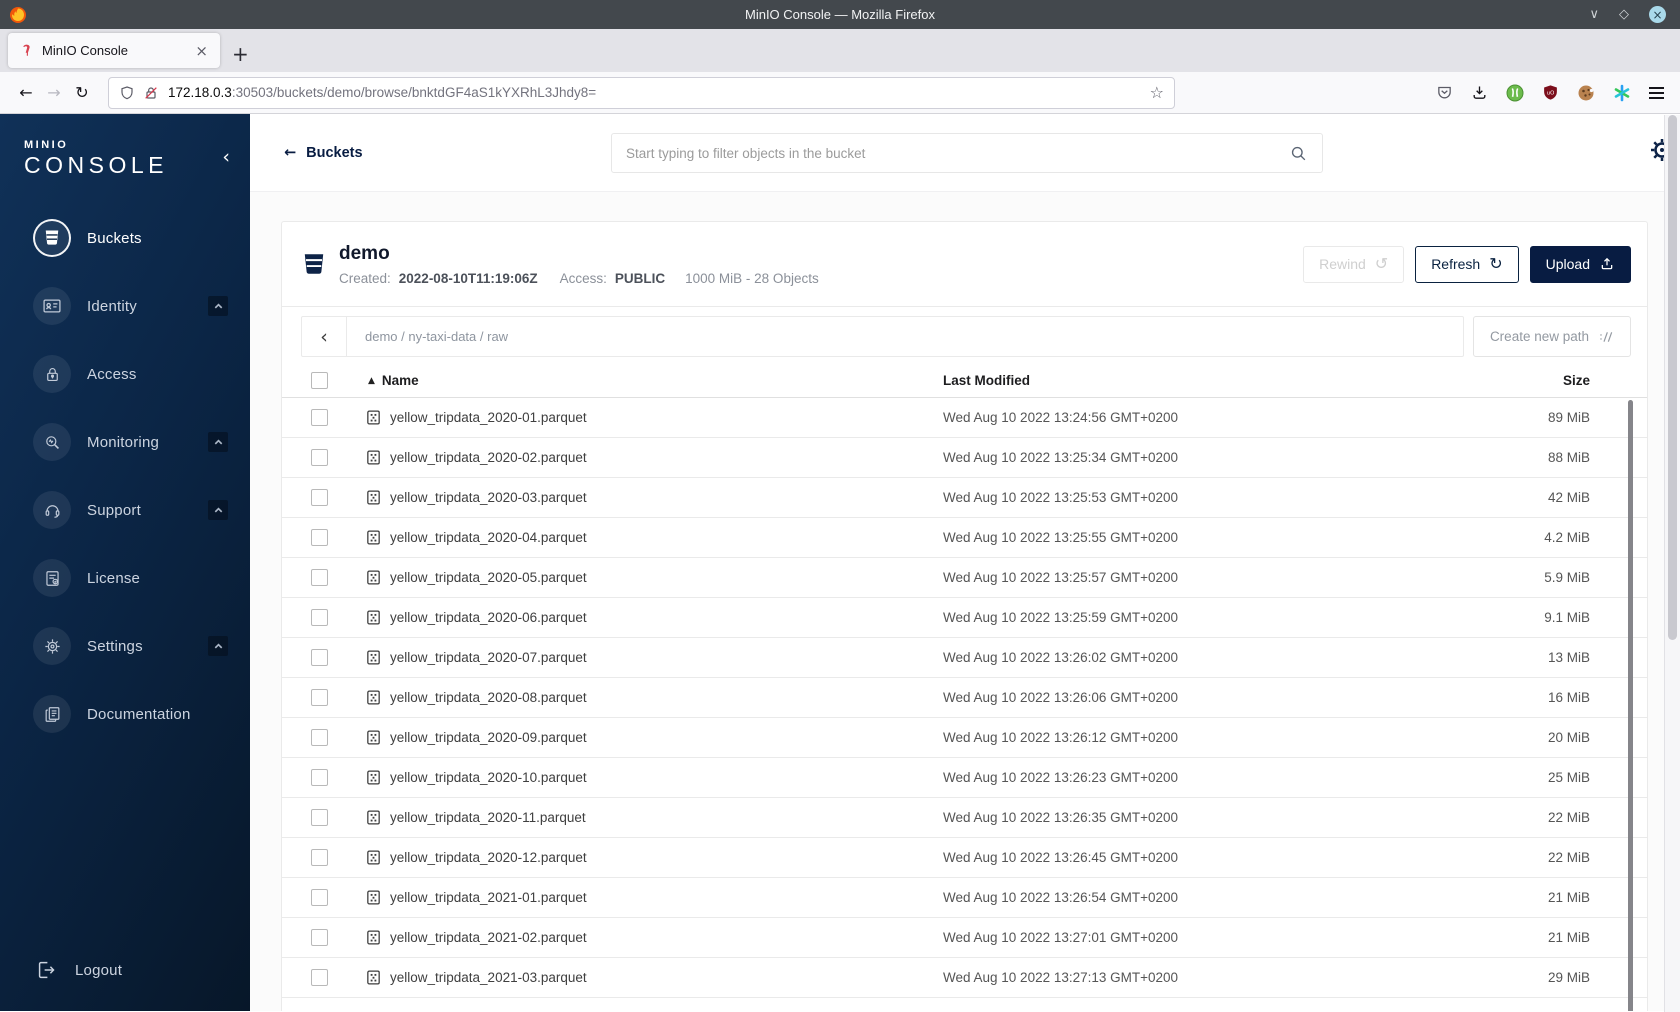 This screenshot has width=1680, height=1012. Describe the element at coordinates (1354, 264) in the screenshot. I see `rewind-button: Rewind ↺` at that location.